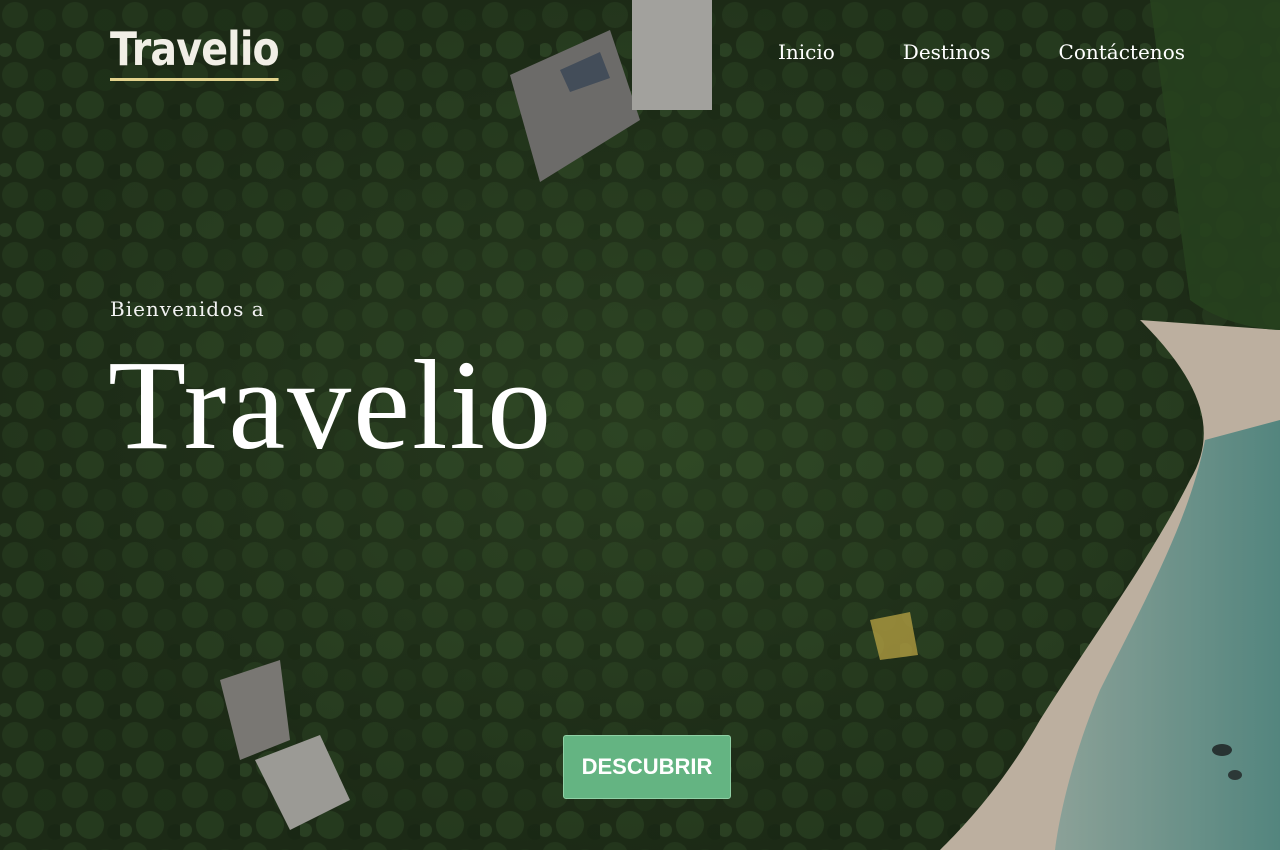 The image size is (1280, 850). What do you see at coordinates (331, 405) in the screenshot?
I see `hero-title: Travelio` at bounding box center [331, 405].